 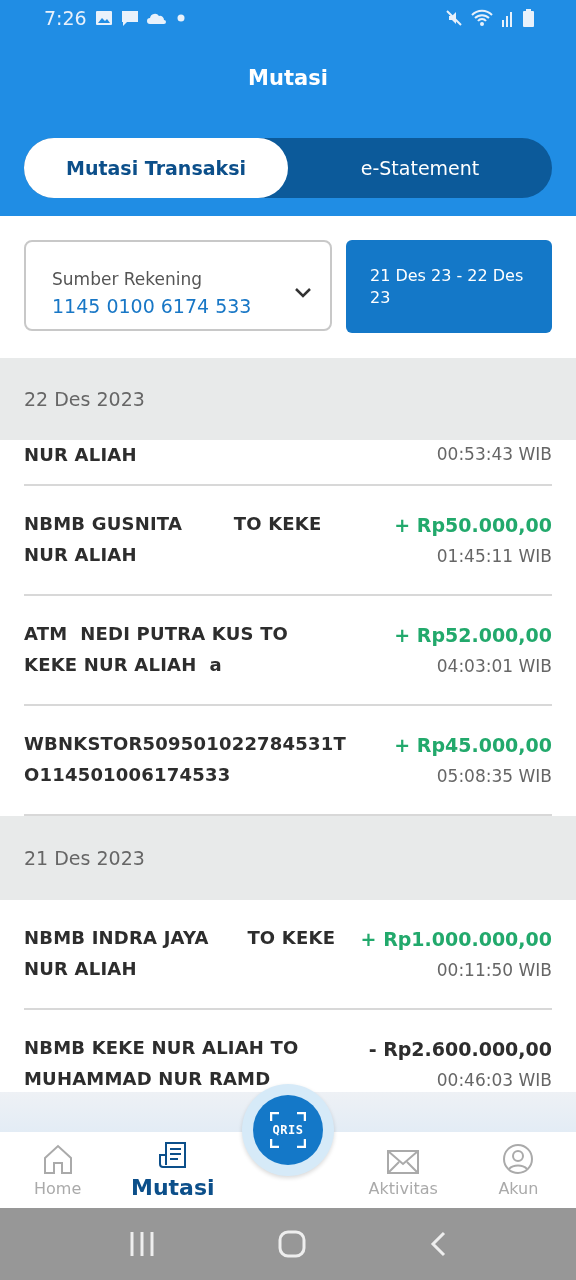 I want to click on transaction-time: 04:03:01 WIB, so click(x=494, y=666).